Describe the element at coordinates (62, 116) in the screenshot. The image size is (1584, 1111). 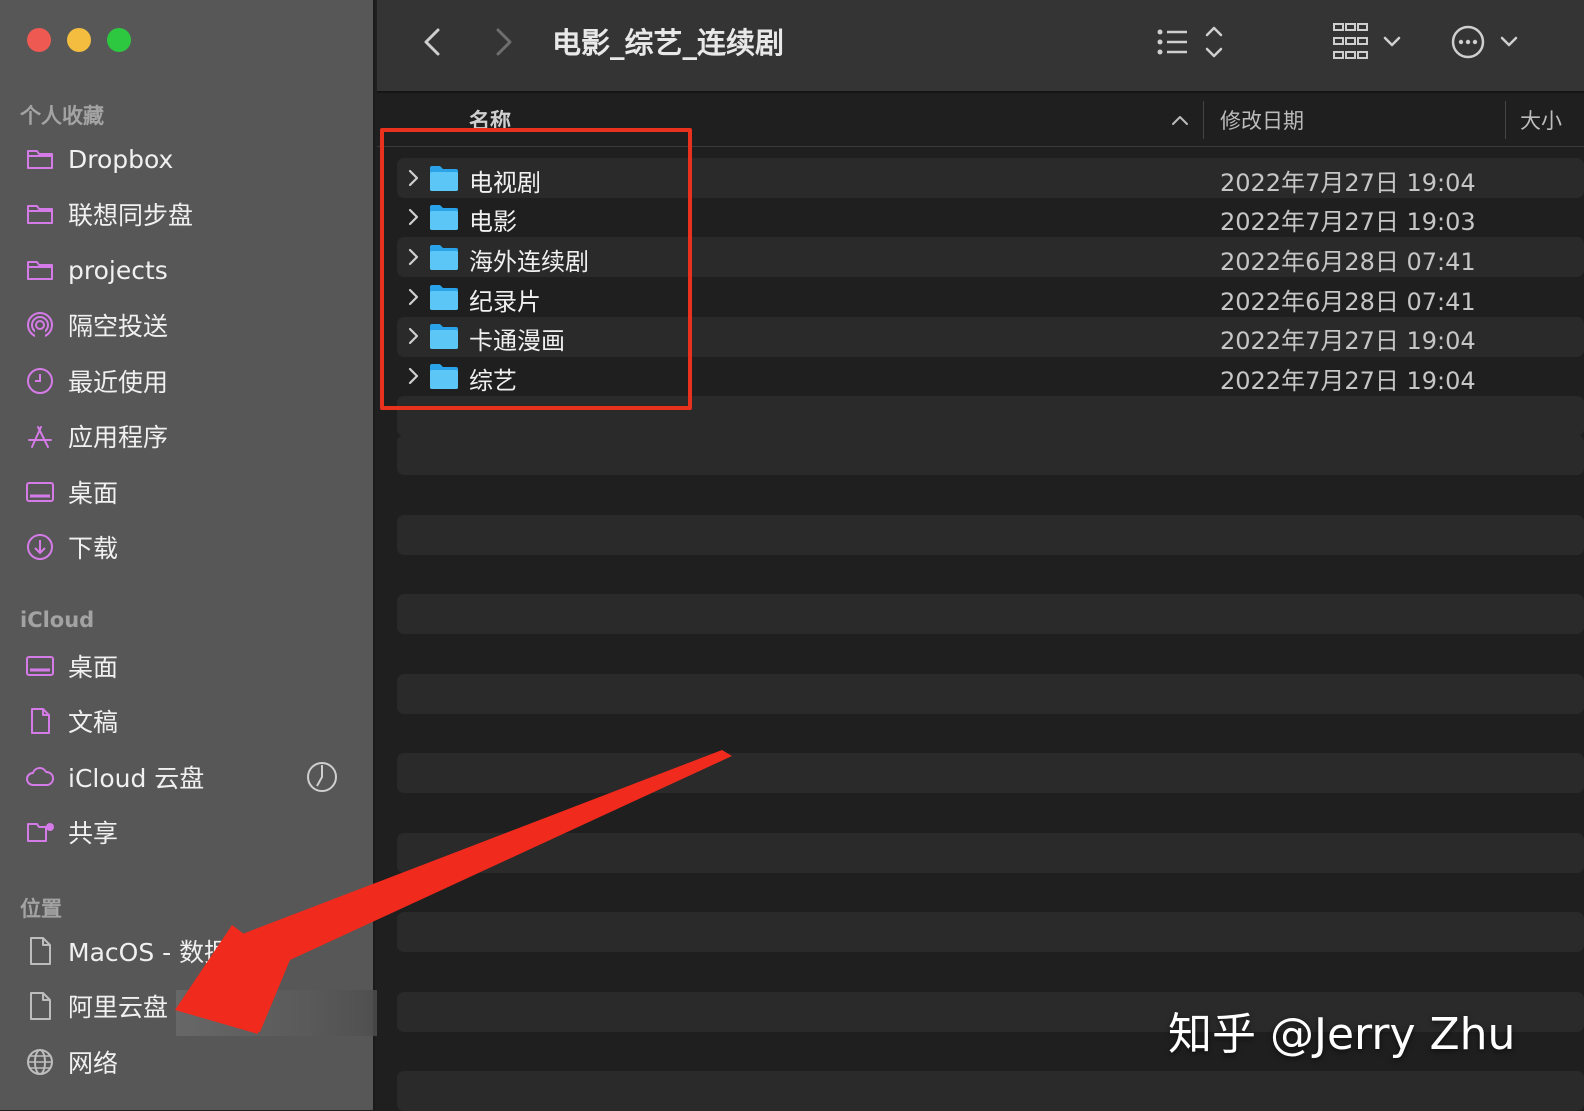
I see `section-title-favorites: 个人收藏` at that location.